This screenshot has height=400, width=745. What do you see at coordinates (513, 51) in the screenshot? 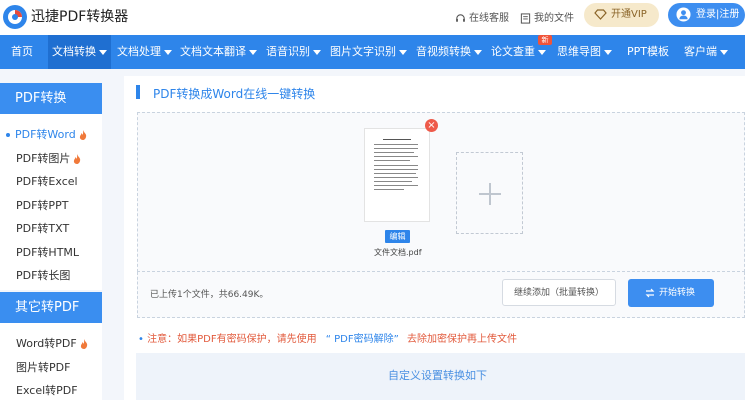
I see `nav-plagiarism-label: 论文查重` at bounding box center [513, 51].